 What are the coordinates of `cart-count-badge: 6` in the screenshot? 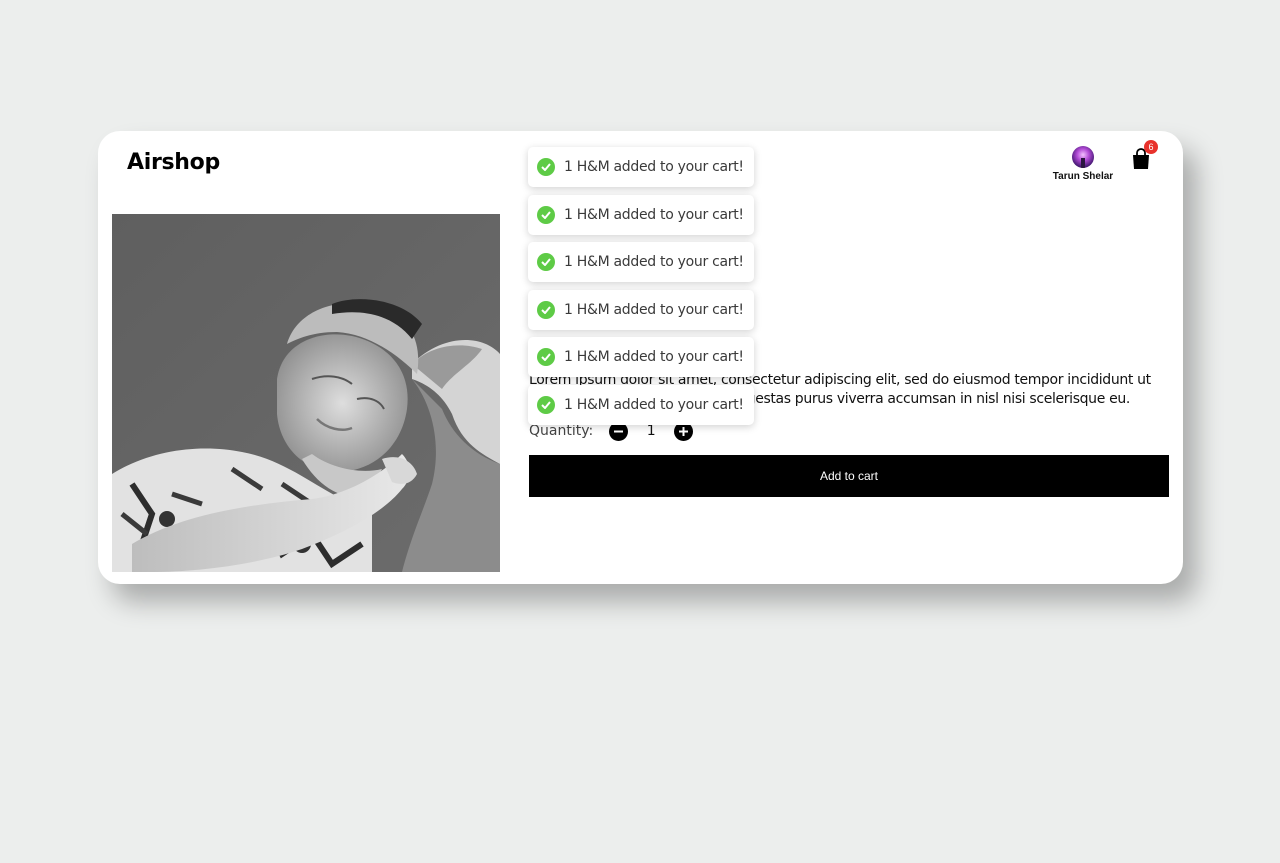 It's located at (1151, 147).